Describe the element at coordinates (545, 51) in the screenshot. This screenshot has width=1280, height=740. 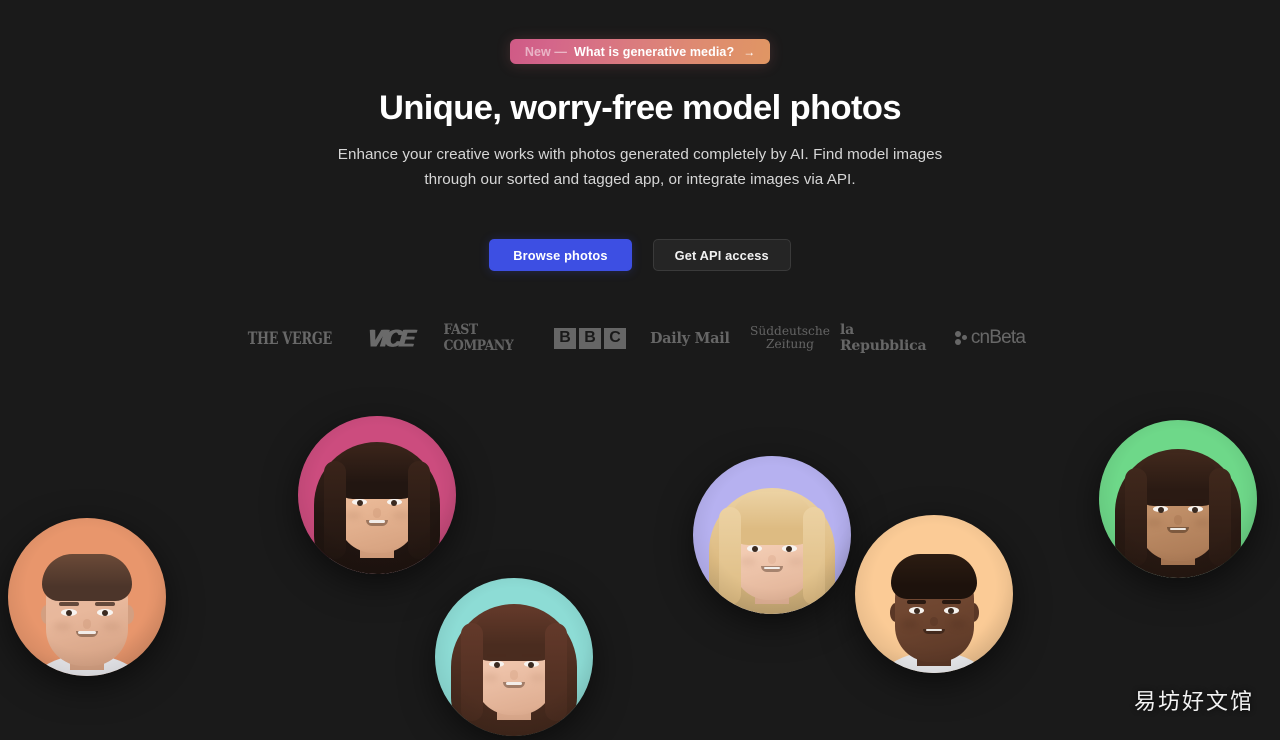
I see `announcement-new-label: New —` at that location.